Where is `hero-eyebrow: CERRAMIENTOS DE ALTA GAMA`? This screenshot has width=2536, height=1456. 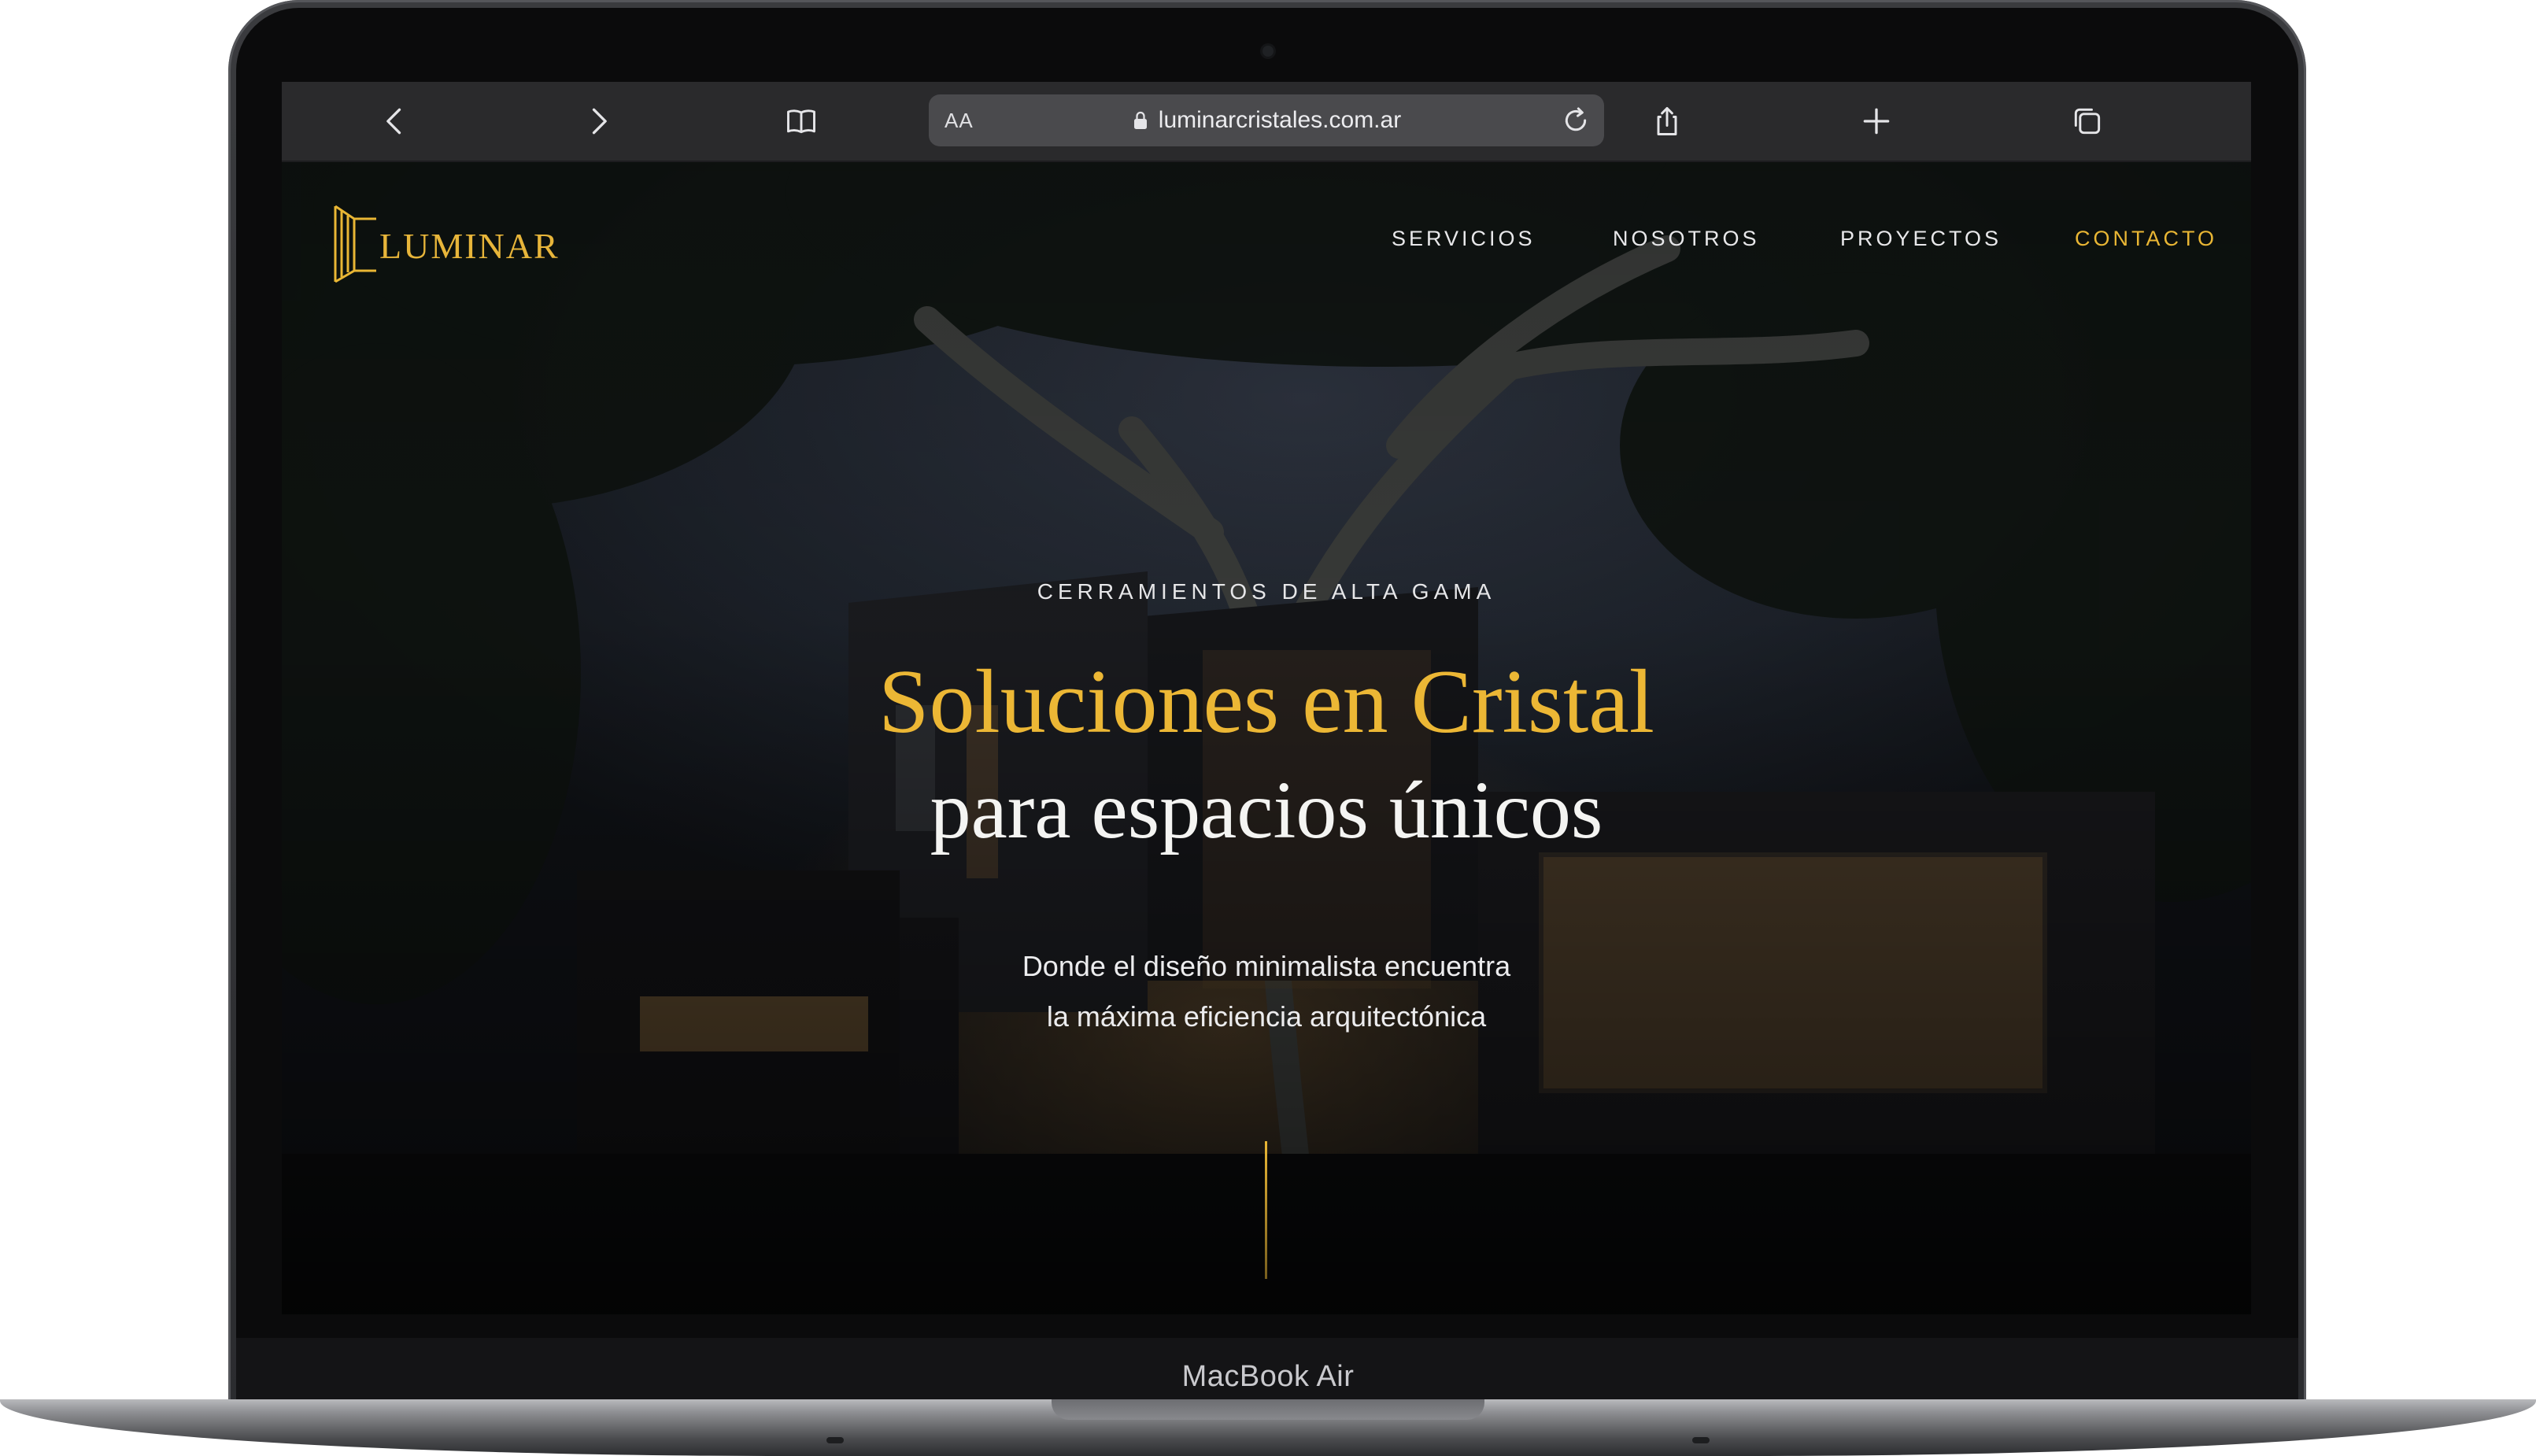 hero-eyebrow: CERRAMIENTOS DE ALTA GAMA is located at coordinates (1266, 591).